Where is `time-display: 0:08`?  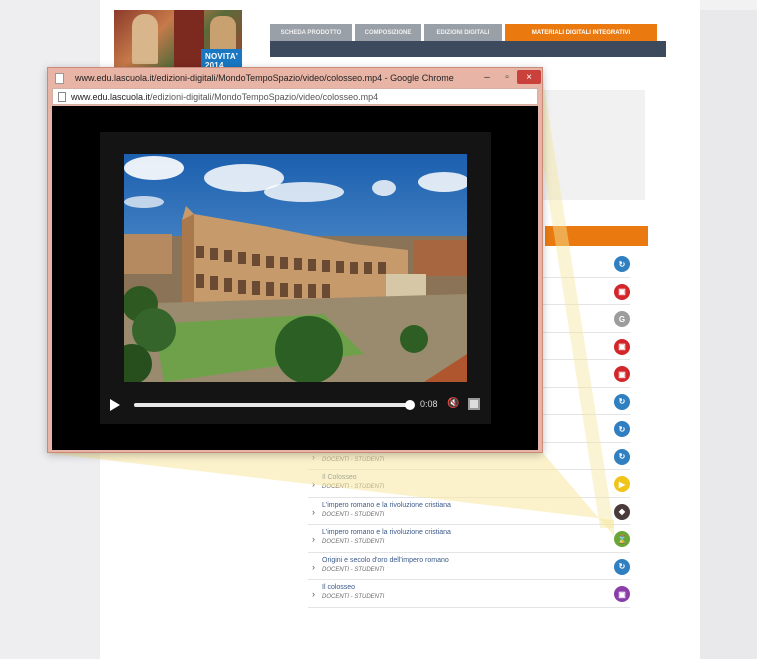 time-display: 0:08 is located at coordinates (429, 404).